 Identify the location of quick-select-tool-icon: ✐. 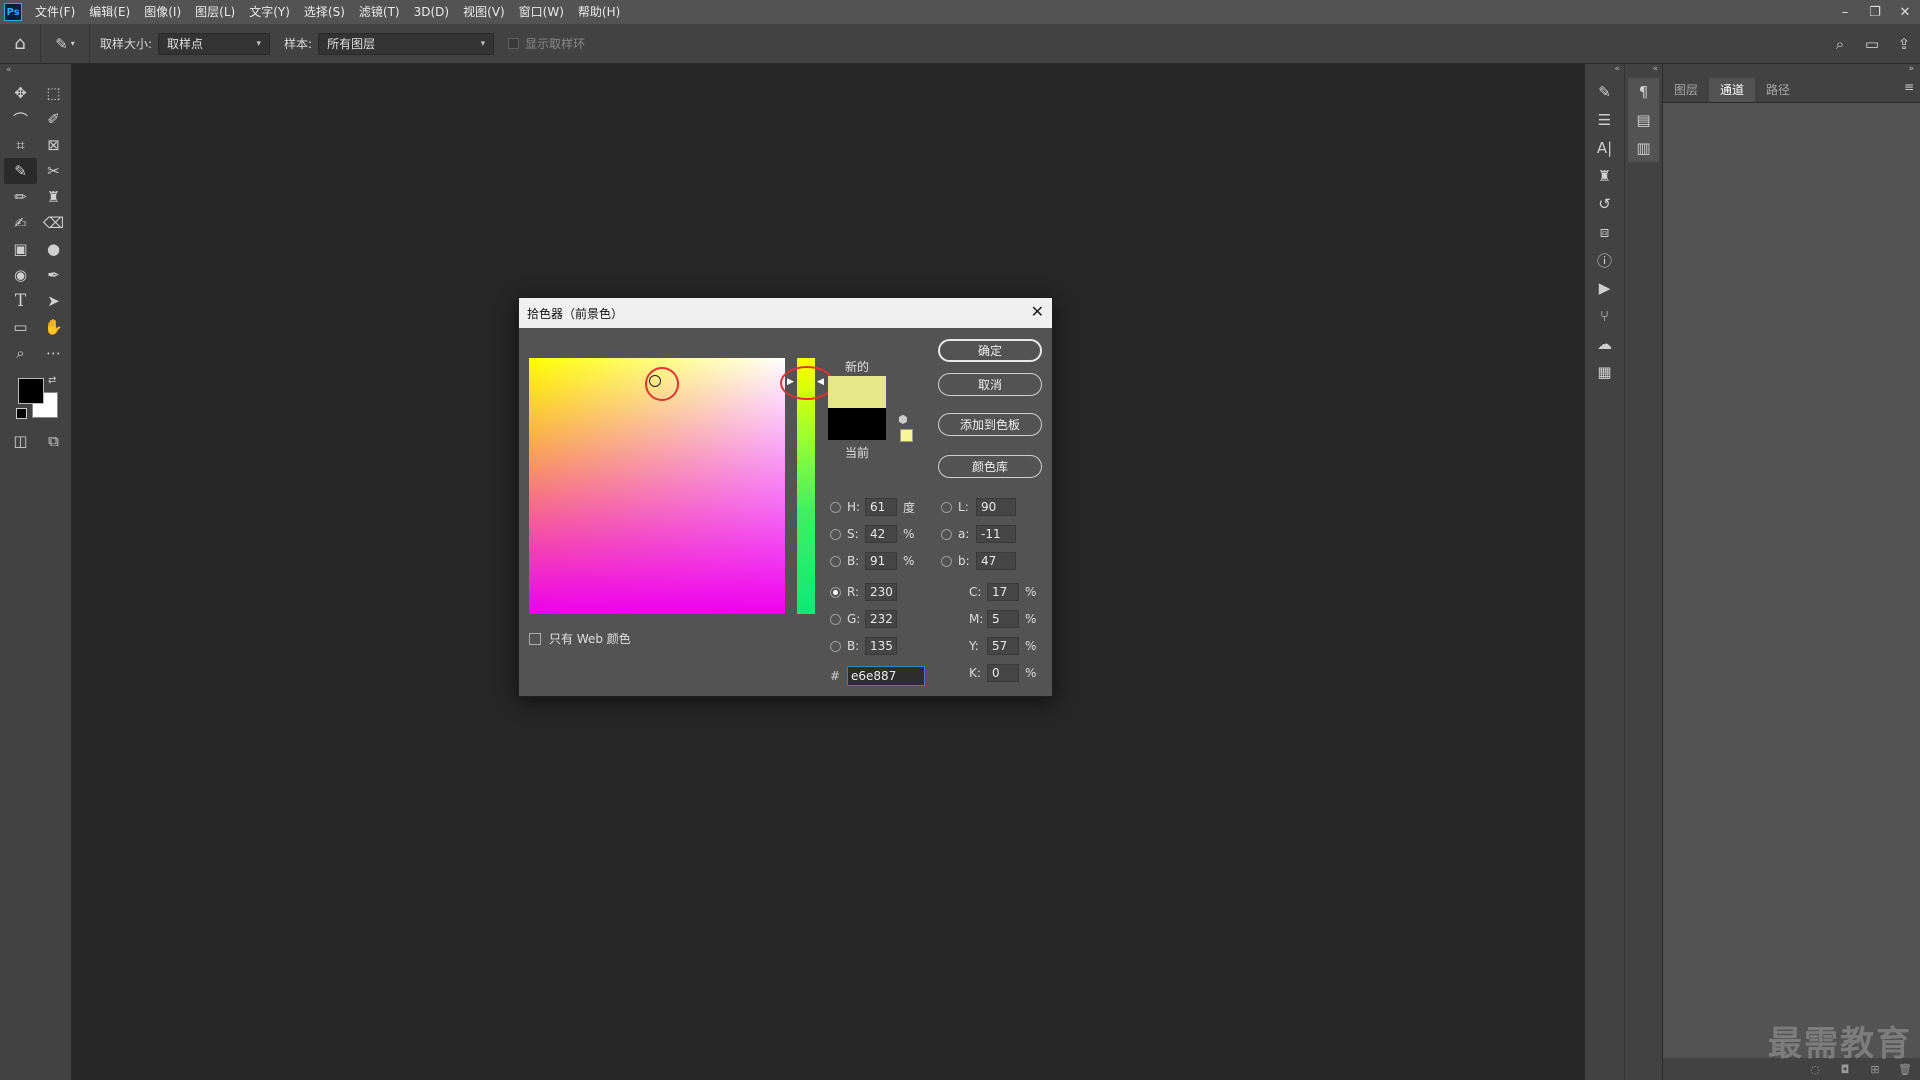
(53, 119).